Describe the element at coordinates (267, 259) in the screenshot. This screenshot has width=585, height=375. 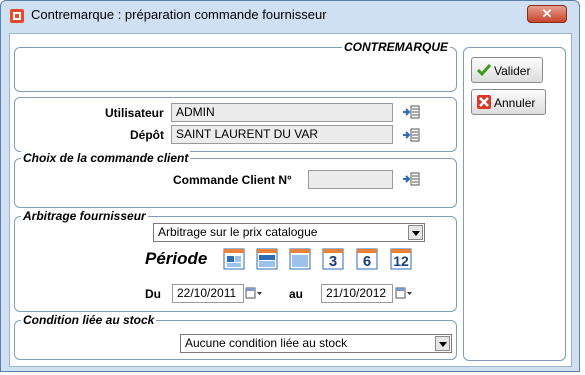
I see `calendar-week-icon` at that location.